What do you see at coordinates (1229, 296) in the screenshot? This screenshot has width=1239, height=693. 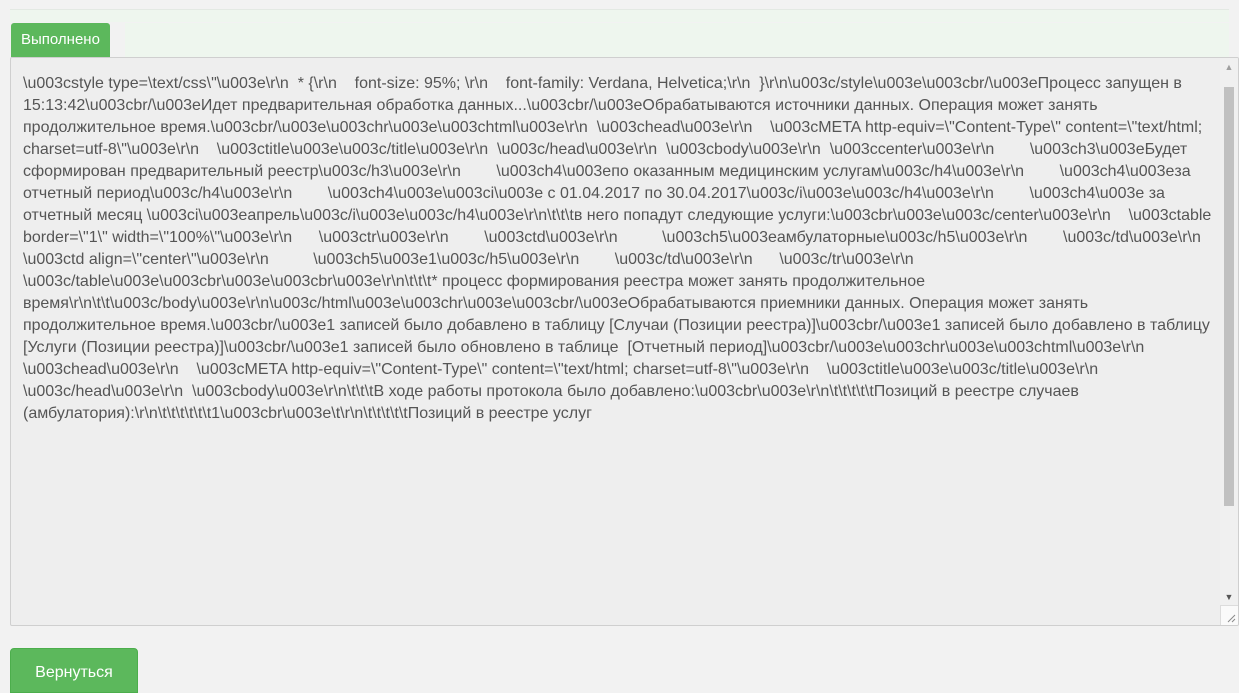 I see `scroll-thumb` at bounding box center [1229, 296].